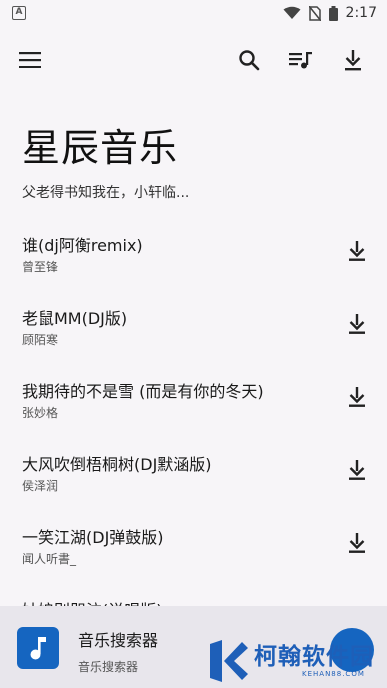 This screenshot has height=688, width=387. What do you see at coordinates (333, 13) in the screenshot?
I see `battery-icon` at bounding box center [333, 13].